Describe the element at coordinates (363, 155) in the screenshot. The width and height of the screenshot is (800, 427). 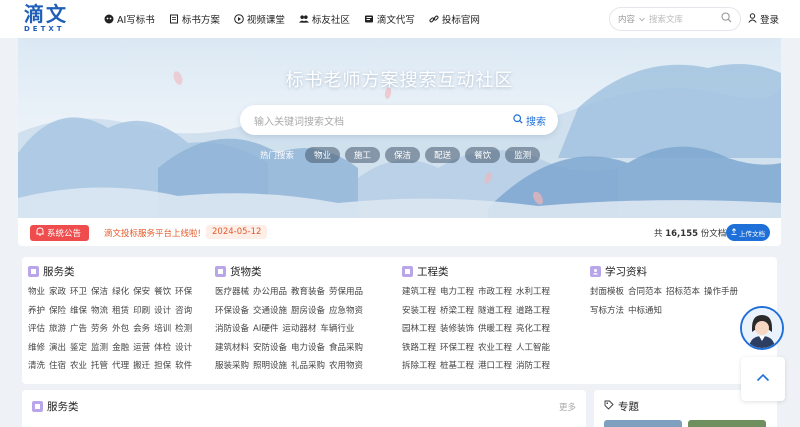
I see `hot-tag: 施工` at that location.